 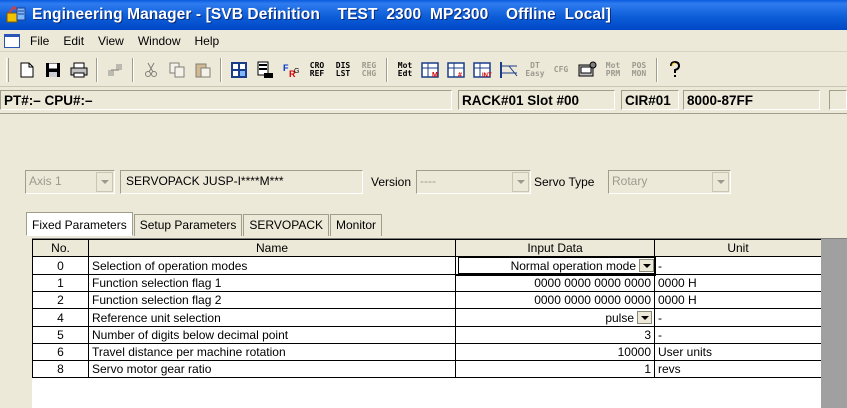 I want to click on column-header-unit: Unit, so click(x=738, y=248).